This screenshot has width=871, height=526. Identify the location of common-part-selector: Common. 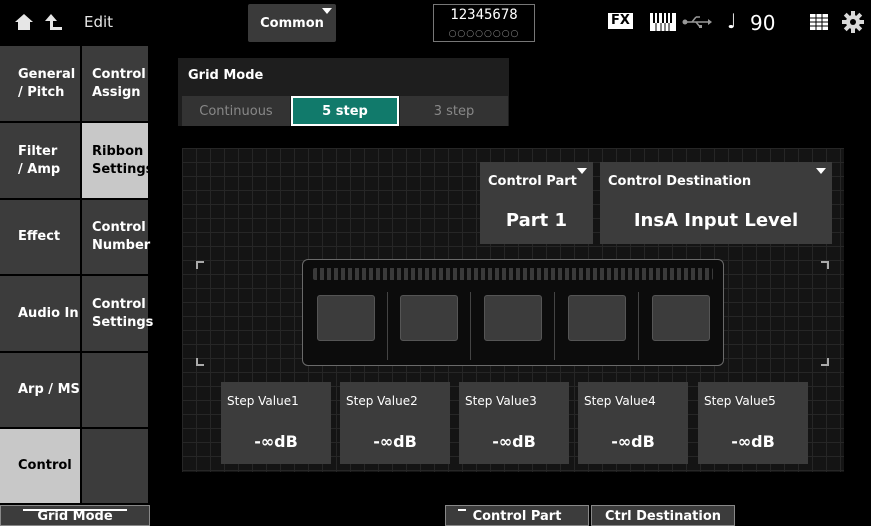
(292, 23).